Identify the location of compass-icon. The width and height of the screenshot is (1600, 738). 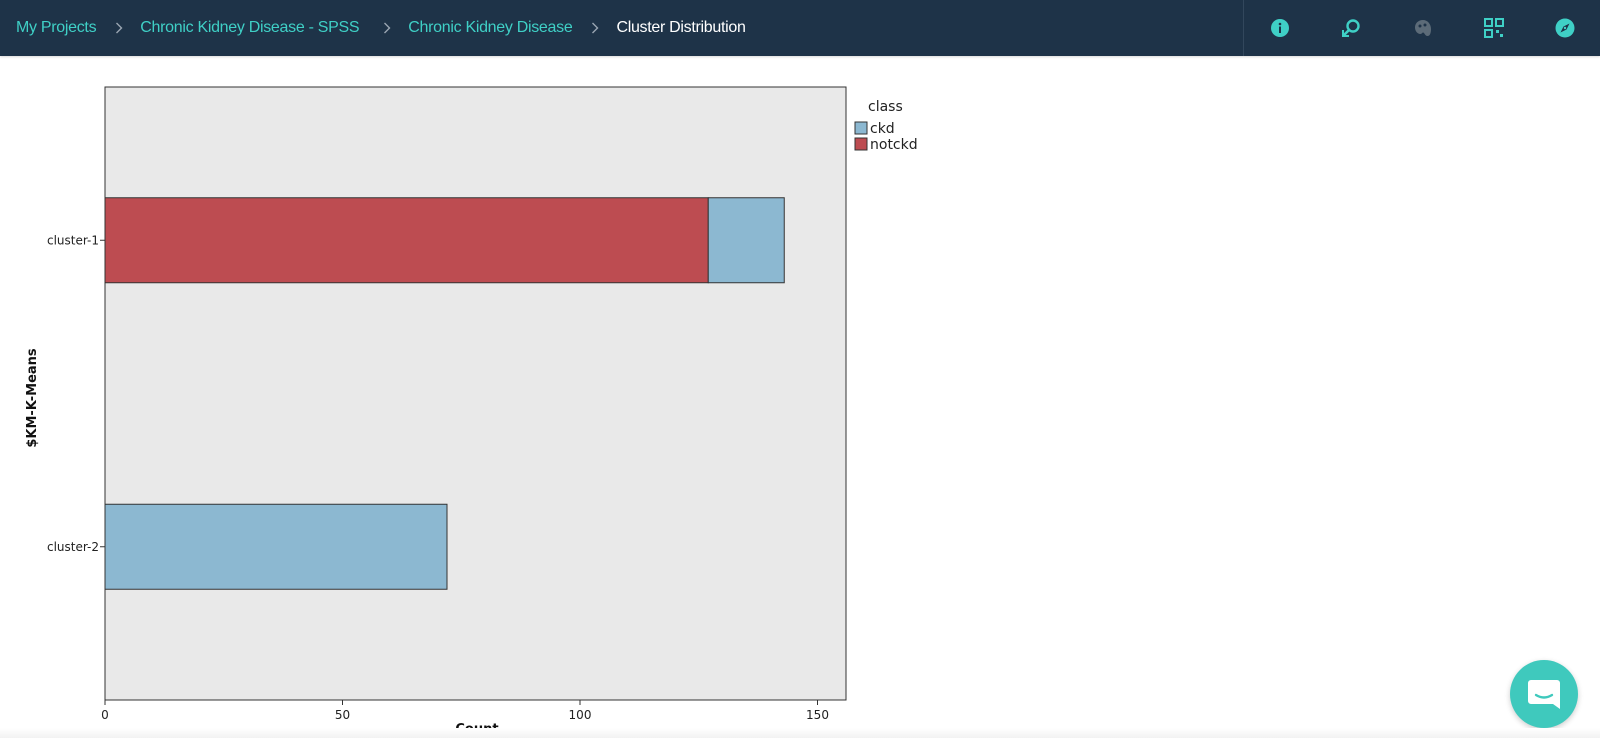
(1565, 28).